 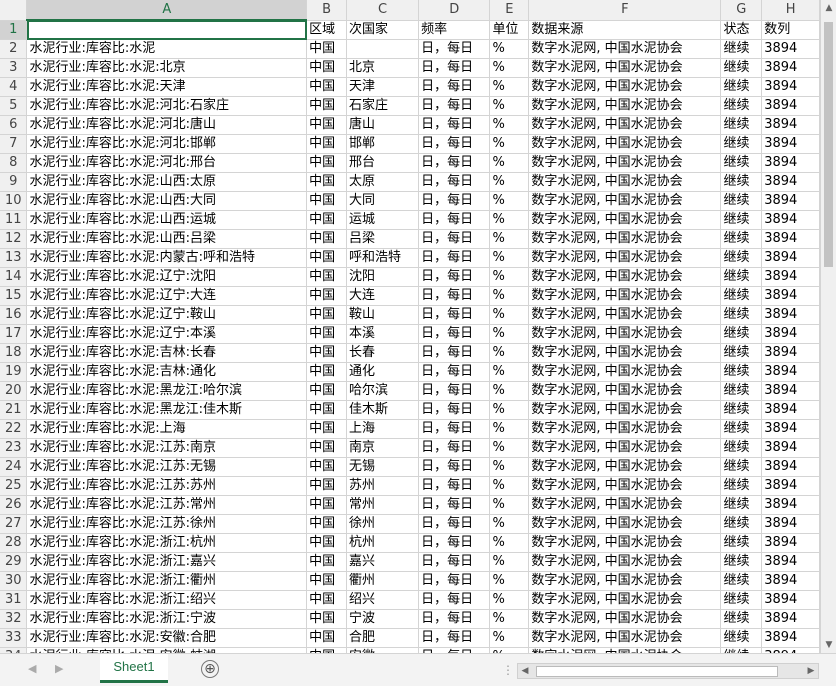 I want to click on row-header: 3, so click(x=14, y=68).